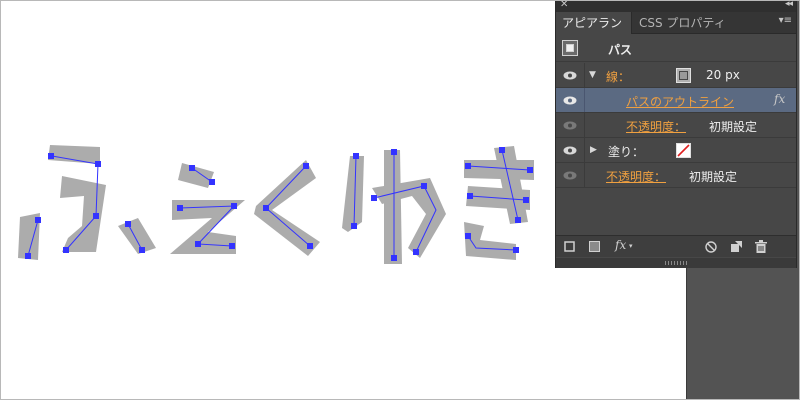  What do you see at coordinates (789, 4) in the screenshot?
I see `collapse-icon: ◂◂` at bounding box center [789, 4].